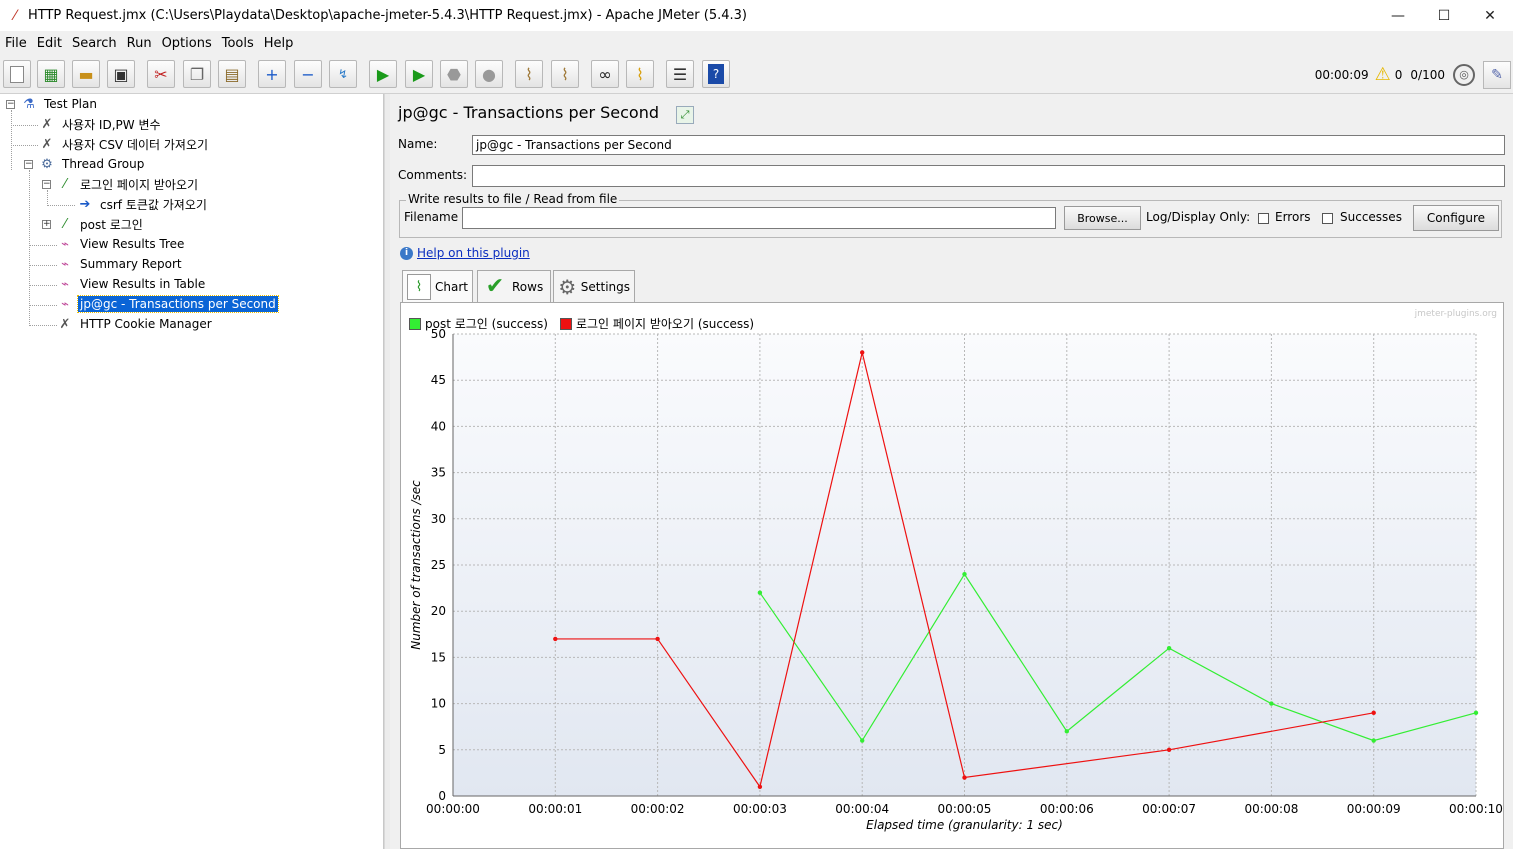 This screenshot has height=849, width=1513. I want to click on tree-node-label: HTTP Cookie Manager, so click(146, 324).